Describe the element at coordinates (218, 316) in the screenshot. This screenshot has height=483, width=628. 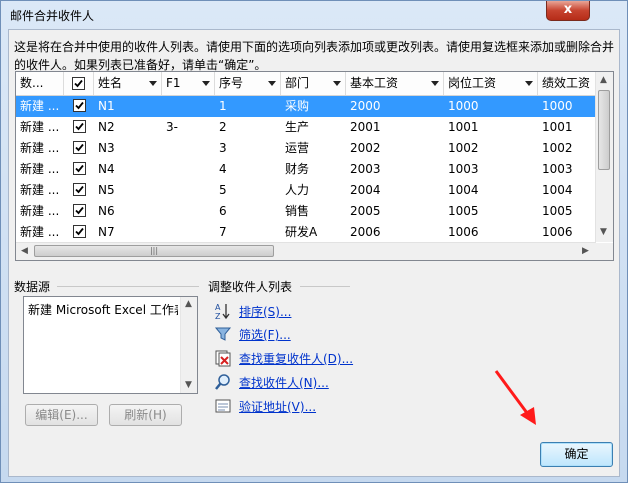
I see `svg-text: Z` at that location.